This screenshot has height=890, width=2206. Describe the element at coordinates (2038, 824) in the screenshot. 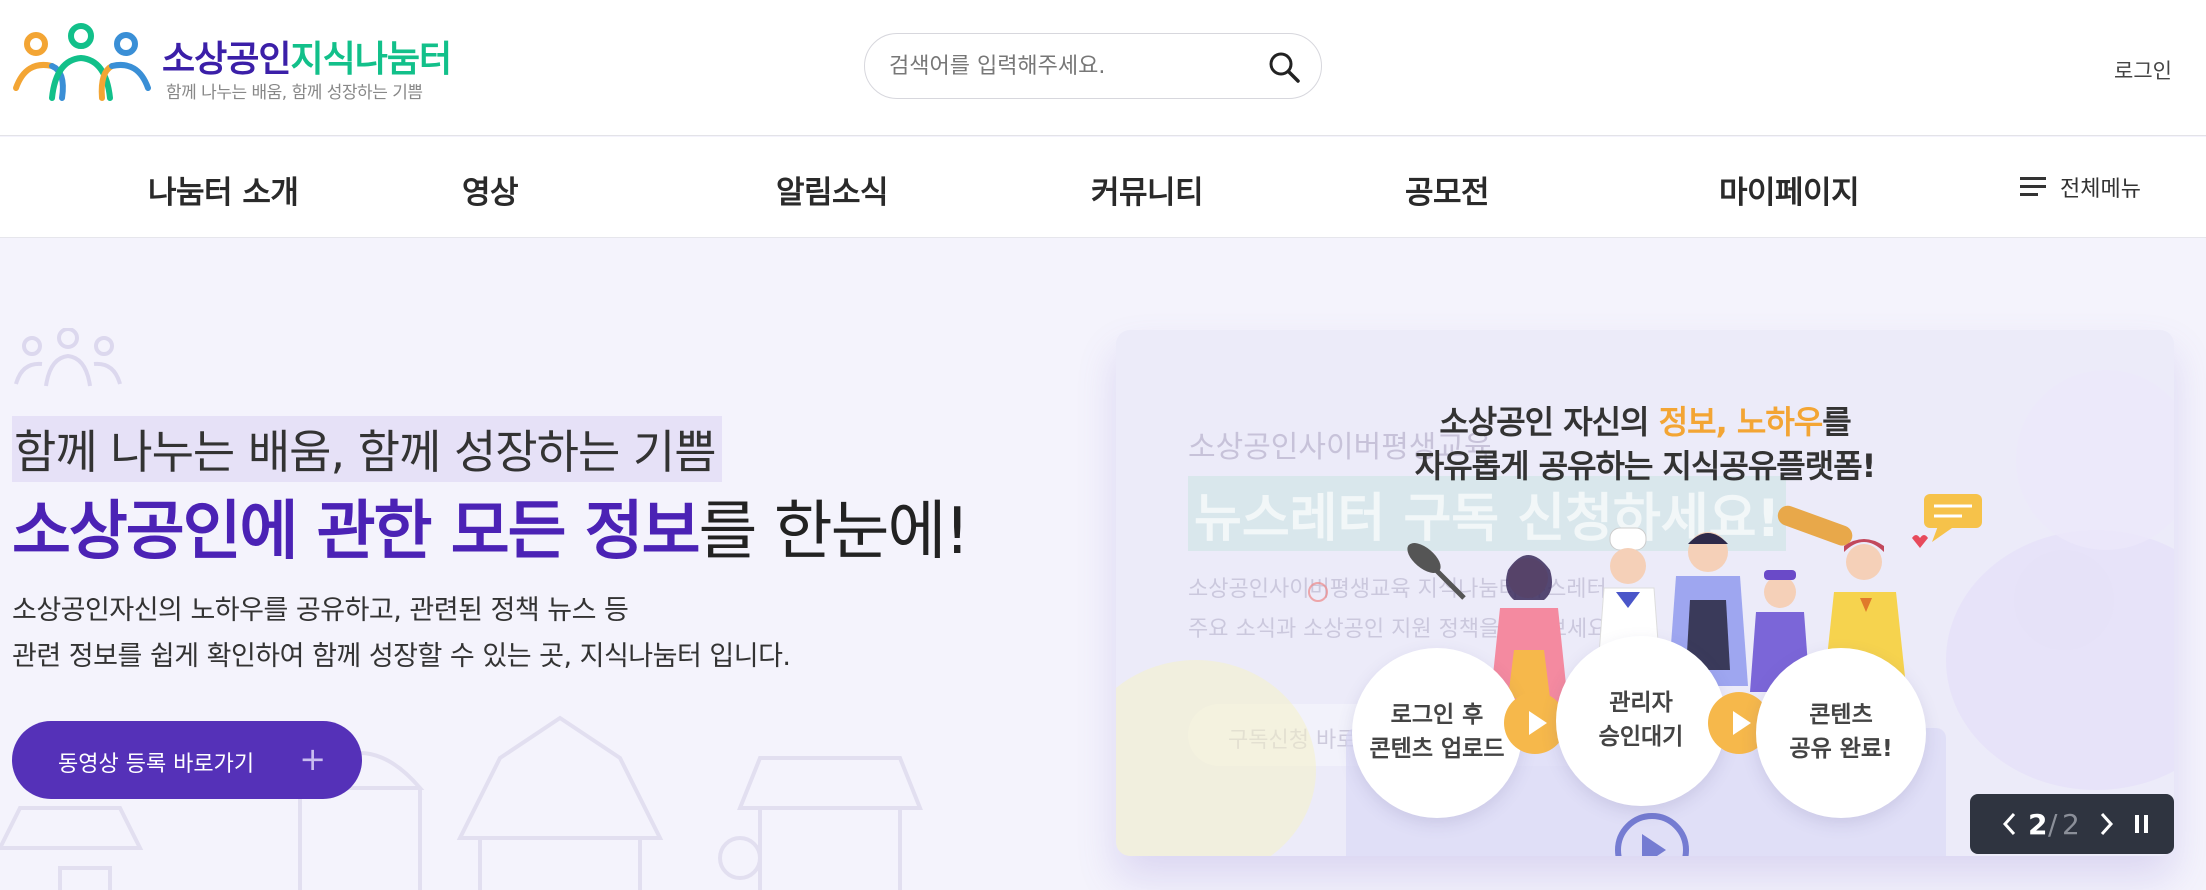

I see `slider-current-page: 2` at that location.